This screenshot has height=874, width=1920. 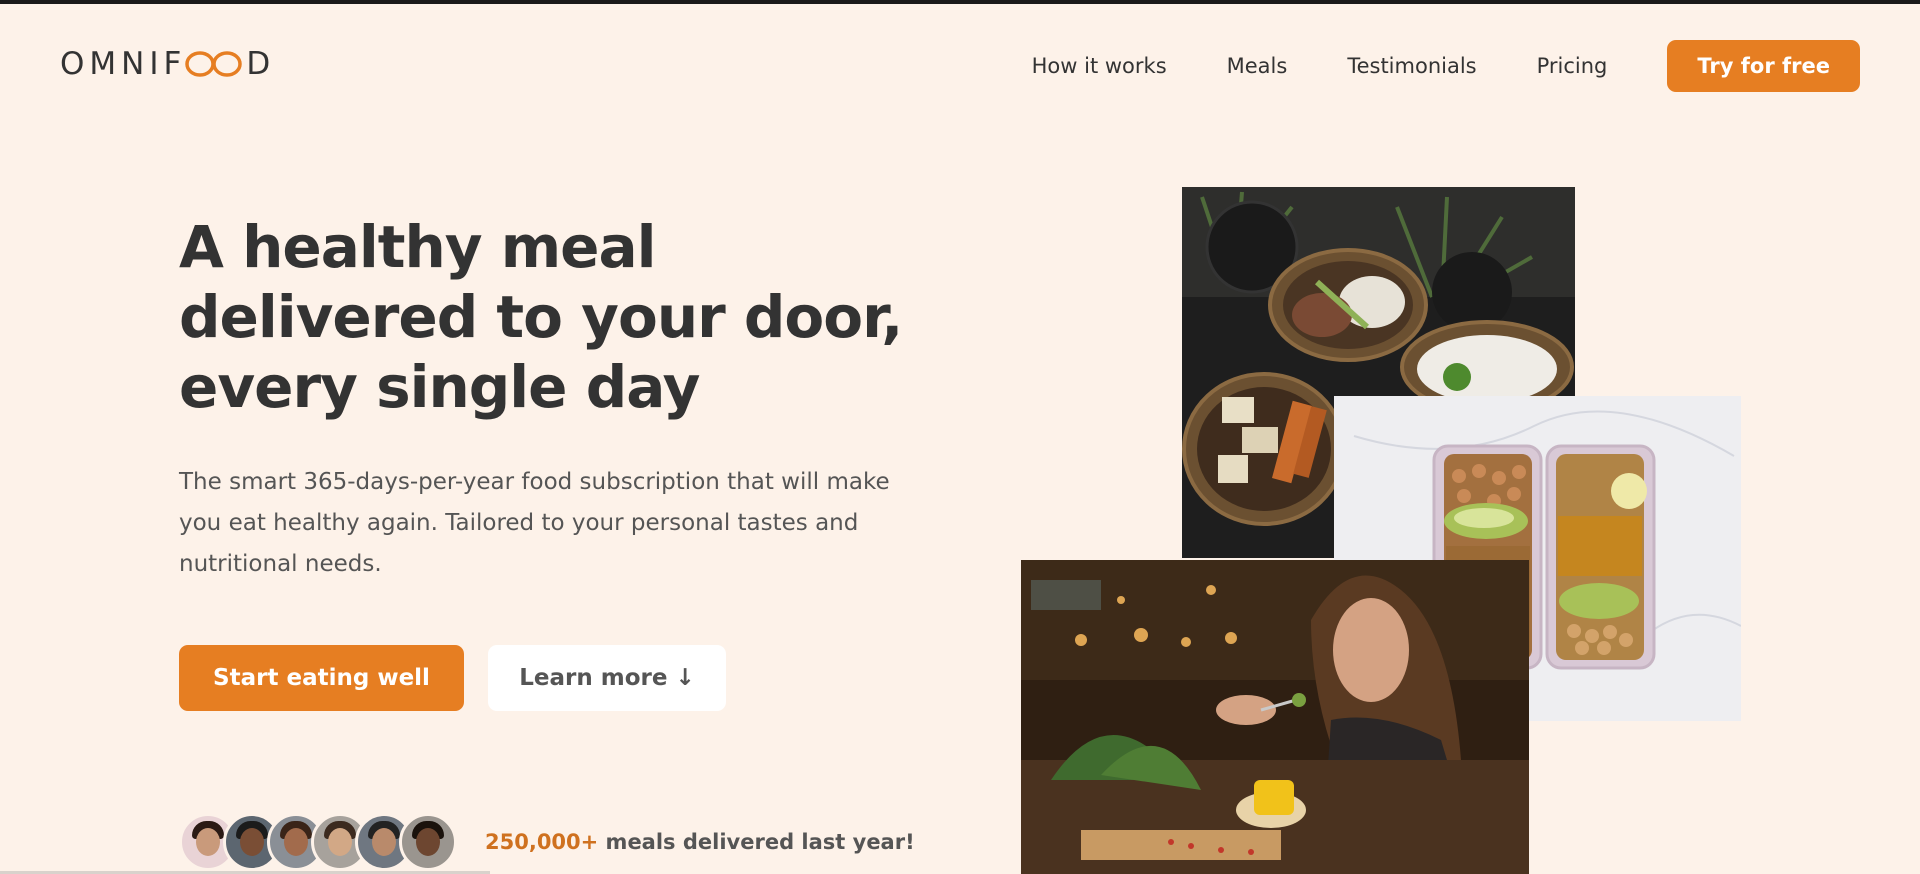 I want to click on infinity-logo-icon, so click(x=214, y=64).